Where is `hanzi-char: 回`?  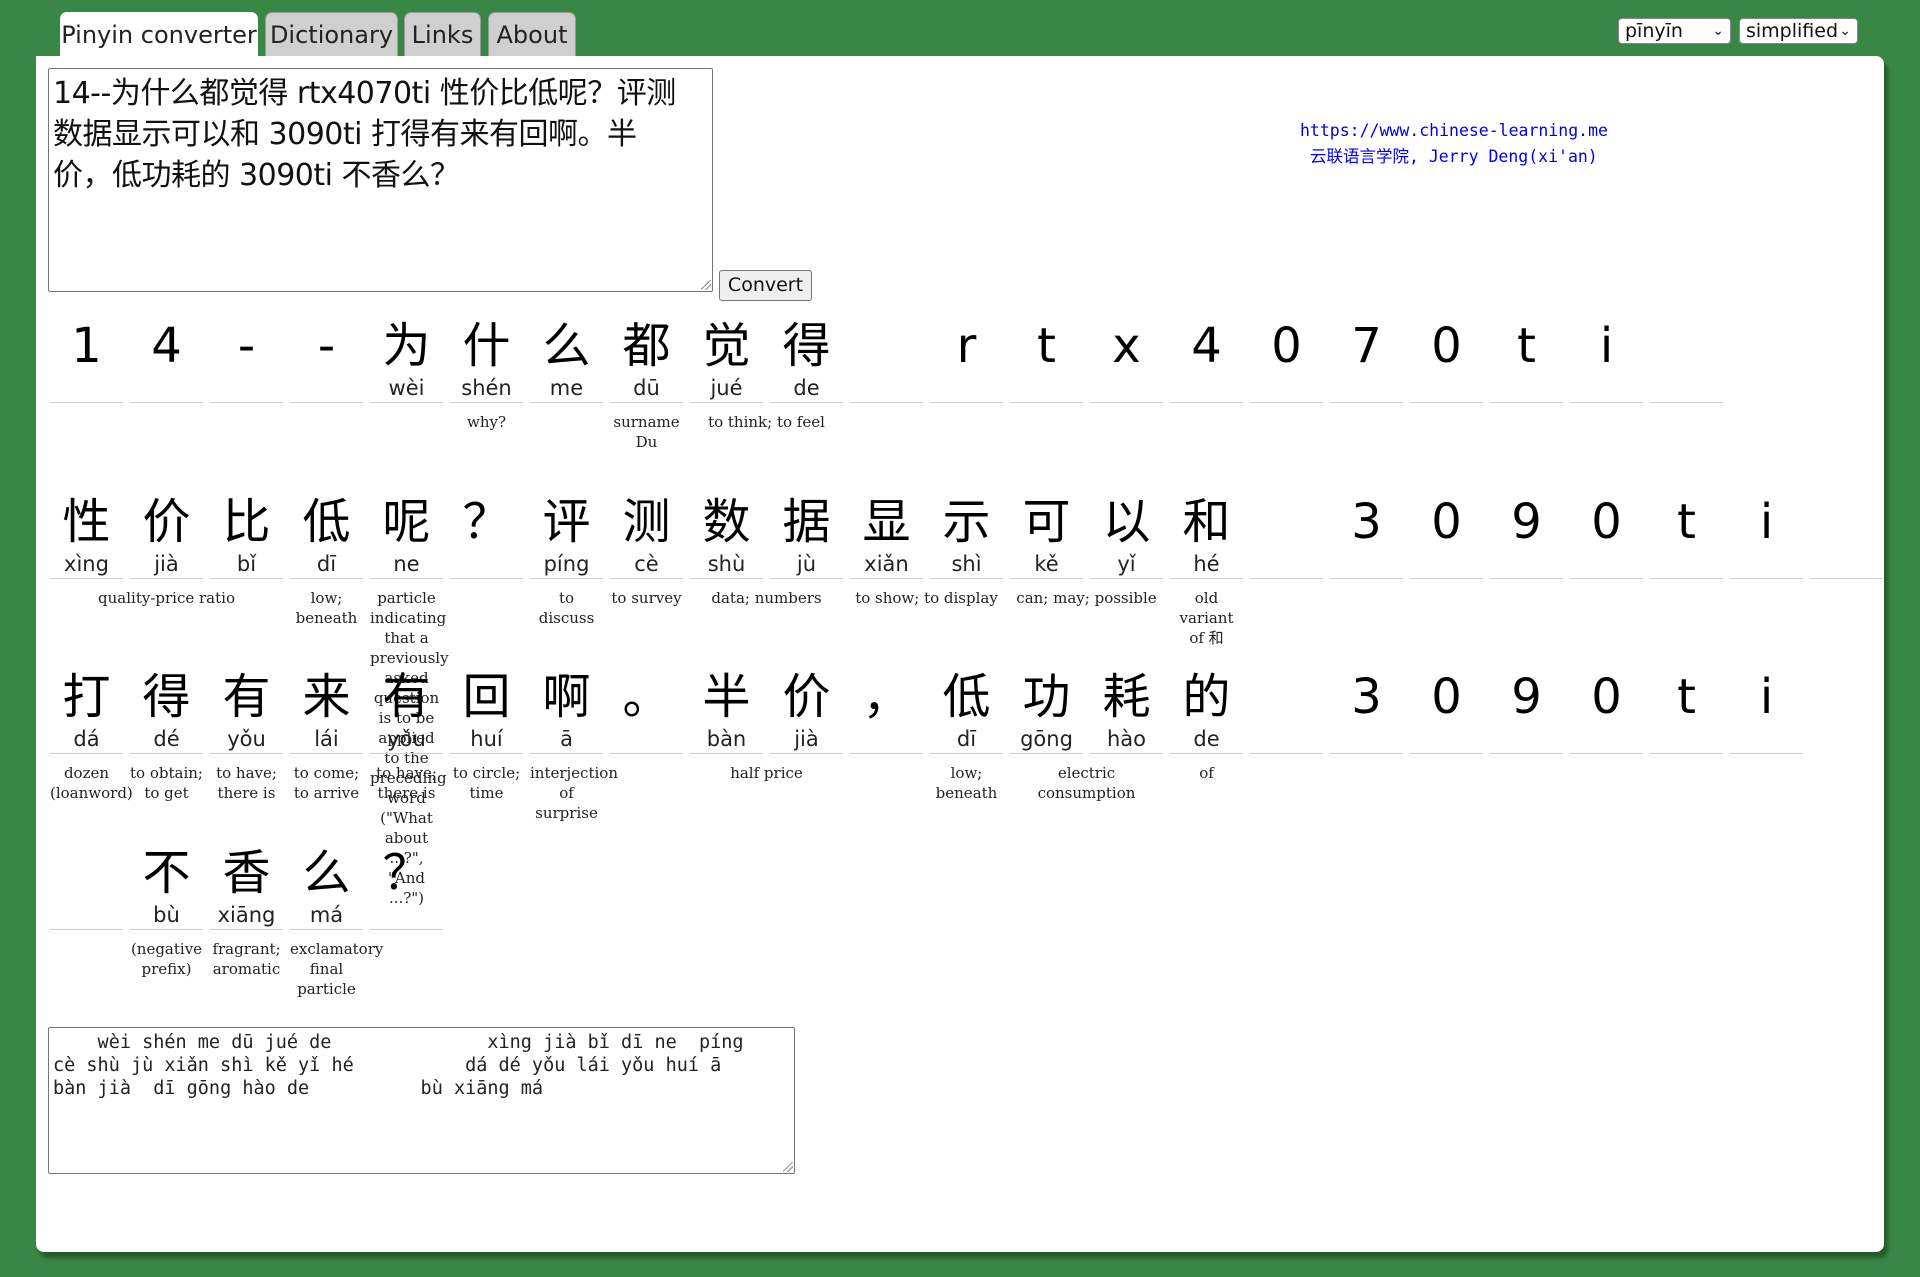 hanzi-char: 回 is located at coordinates (486, 697).